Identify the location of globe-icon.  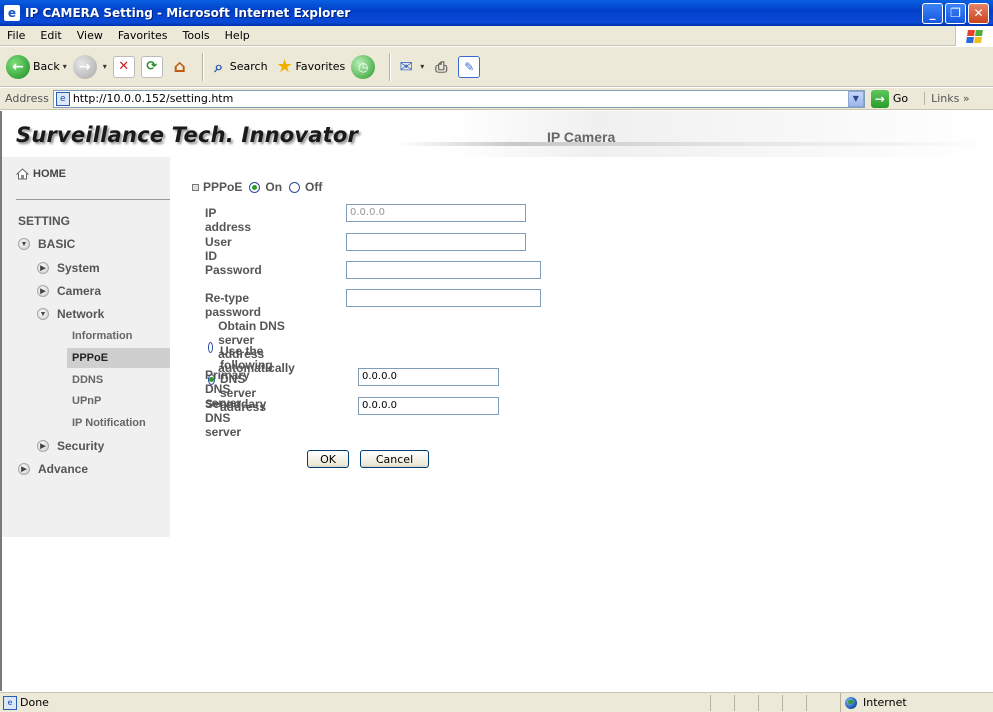
(851, 702).